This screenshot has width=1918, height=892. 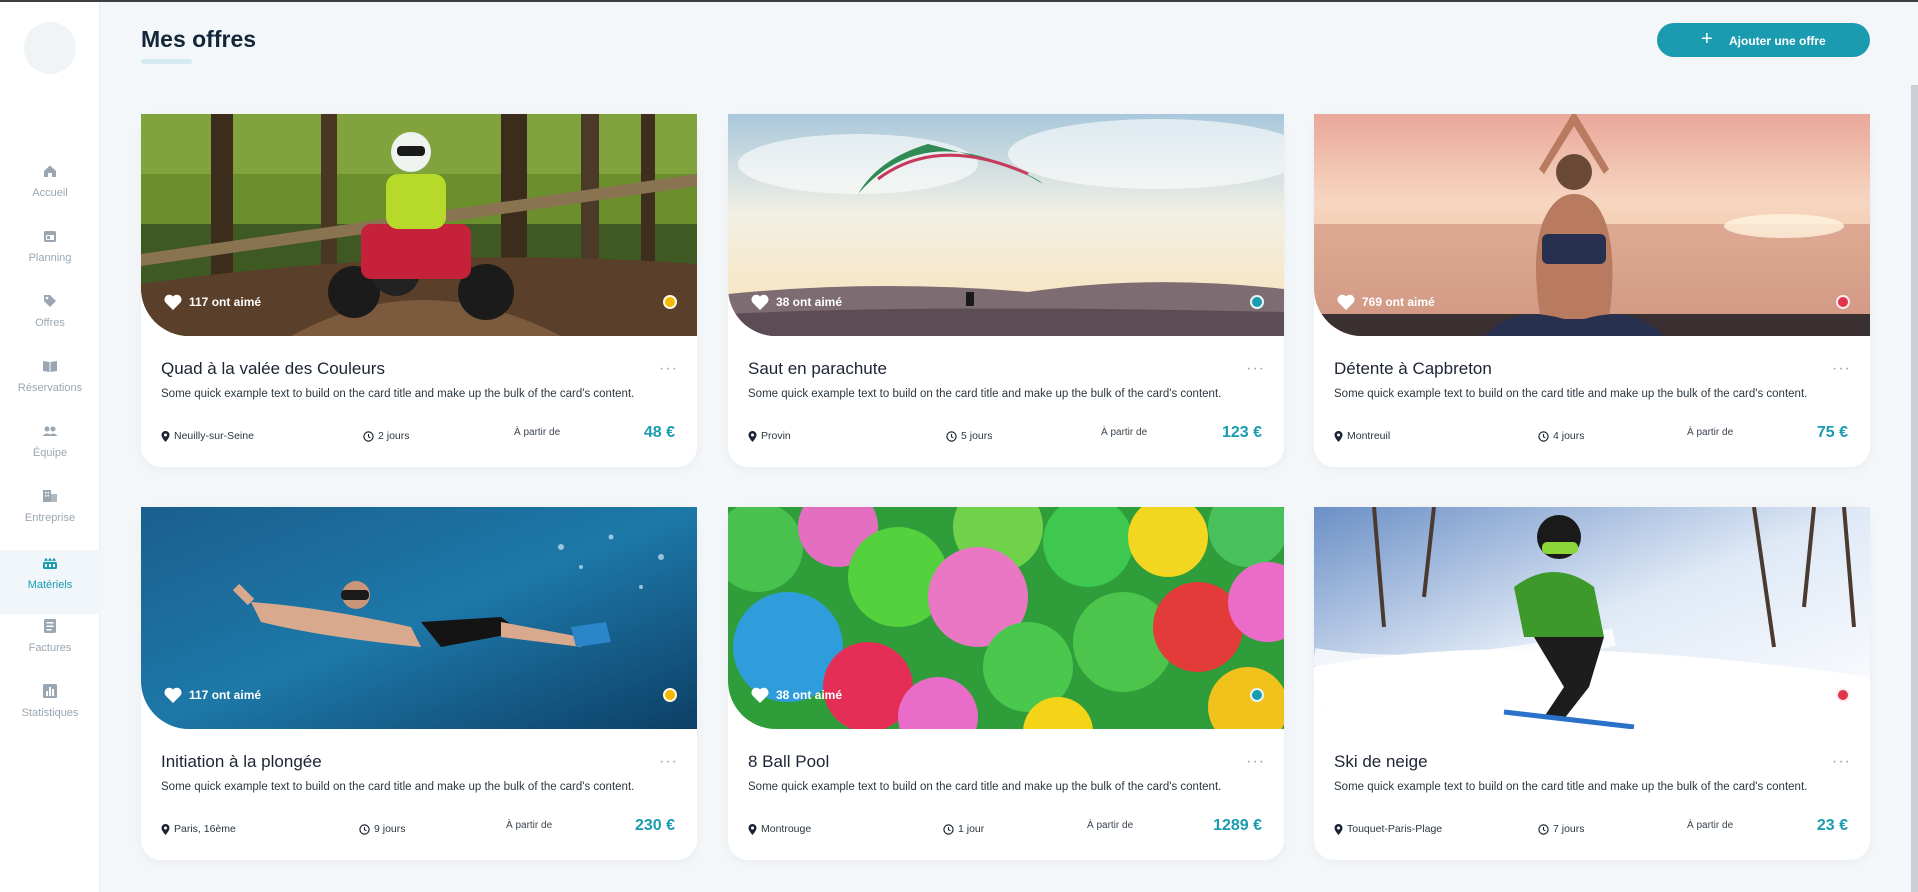 I want to click on sidebar-item-label: Accueil, so click(x=50, y=193).